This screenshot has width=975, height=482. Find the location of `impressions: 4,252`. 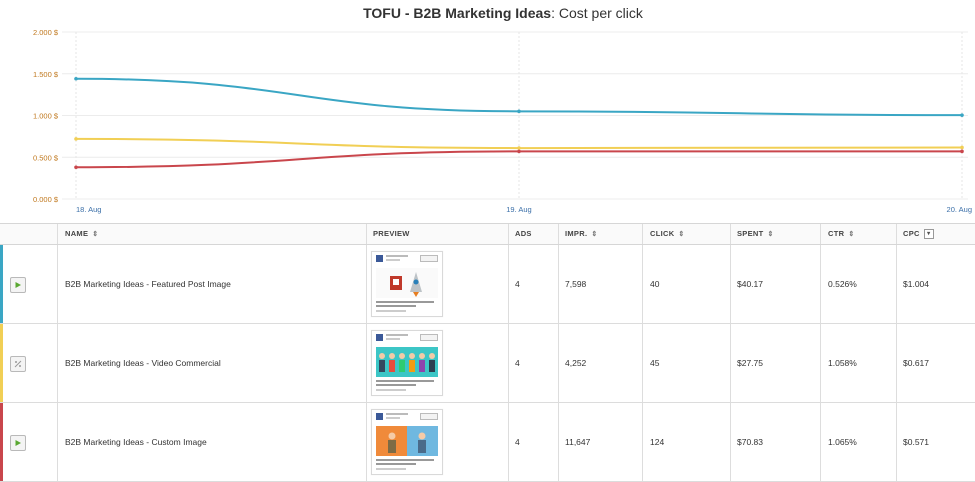

impressions: 4,252 is located at coordinates (576, 363).